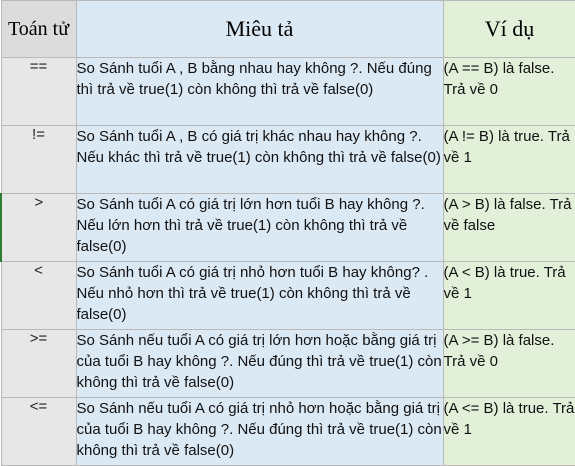 Image resolution: width=575 pixels, height=466 pixels. Describe the element at coordinates (259, 29) in the screenshot. I see `header-description: Miêu tả` at that location.